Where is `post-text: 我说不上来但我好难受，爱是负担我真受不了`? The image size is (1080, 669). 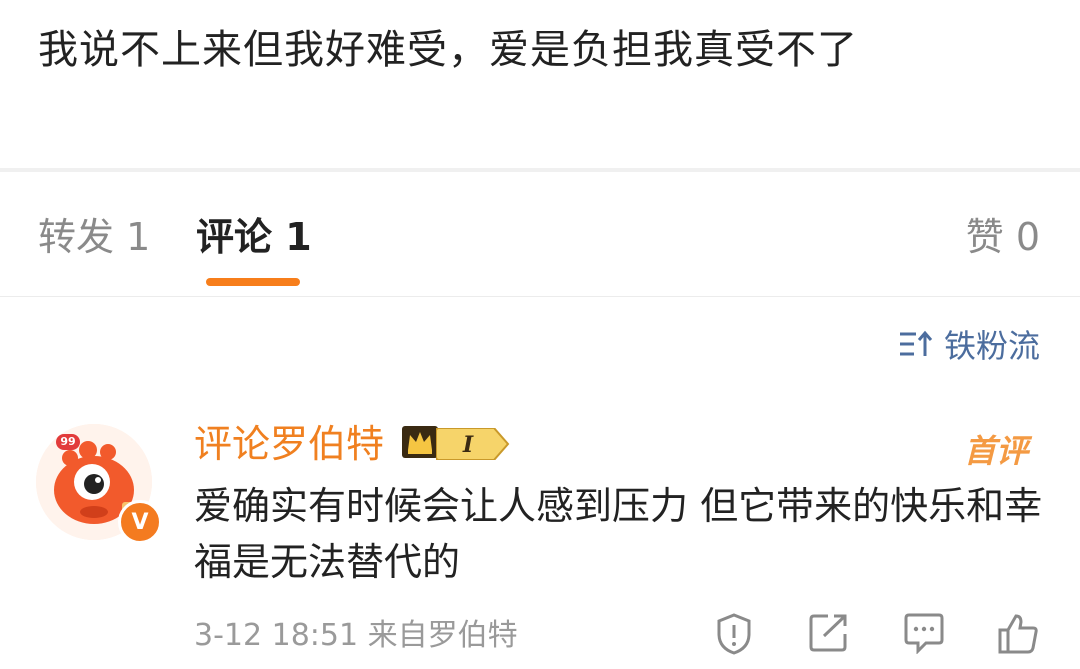 post-text: 我说不上来但我好难受，爱是负担我真受不了 is located at coordinates (448, 50).